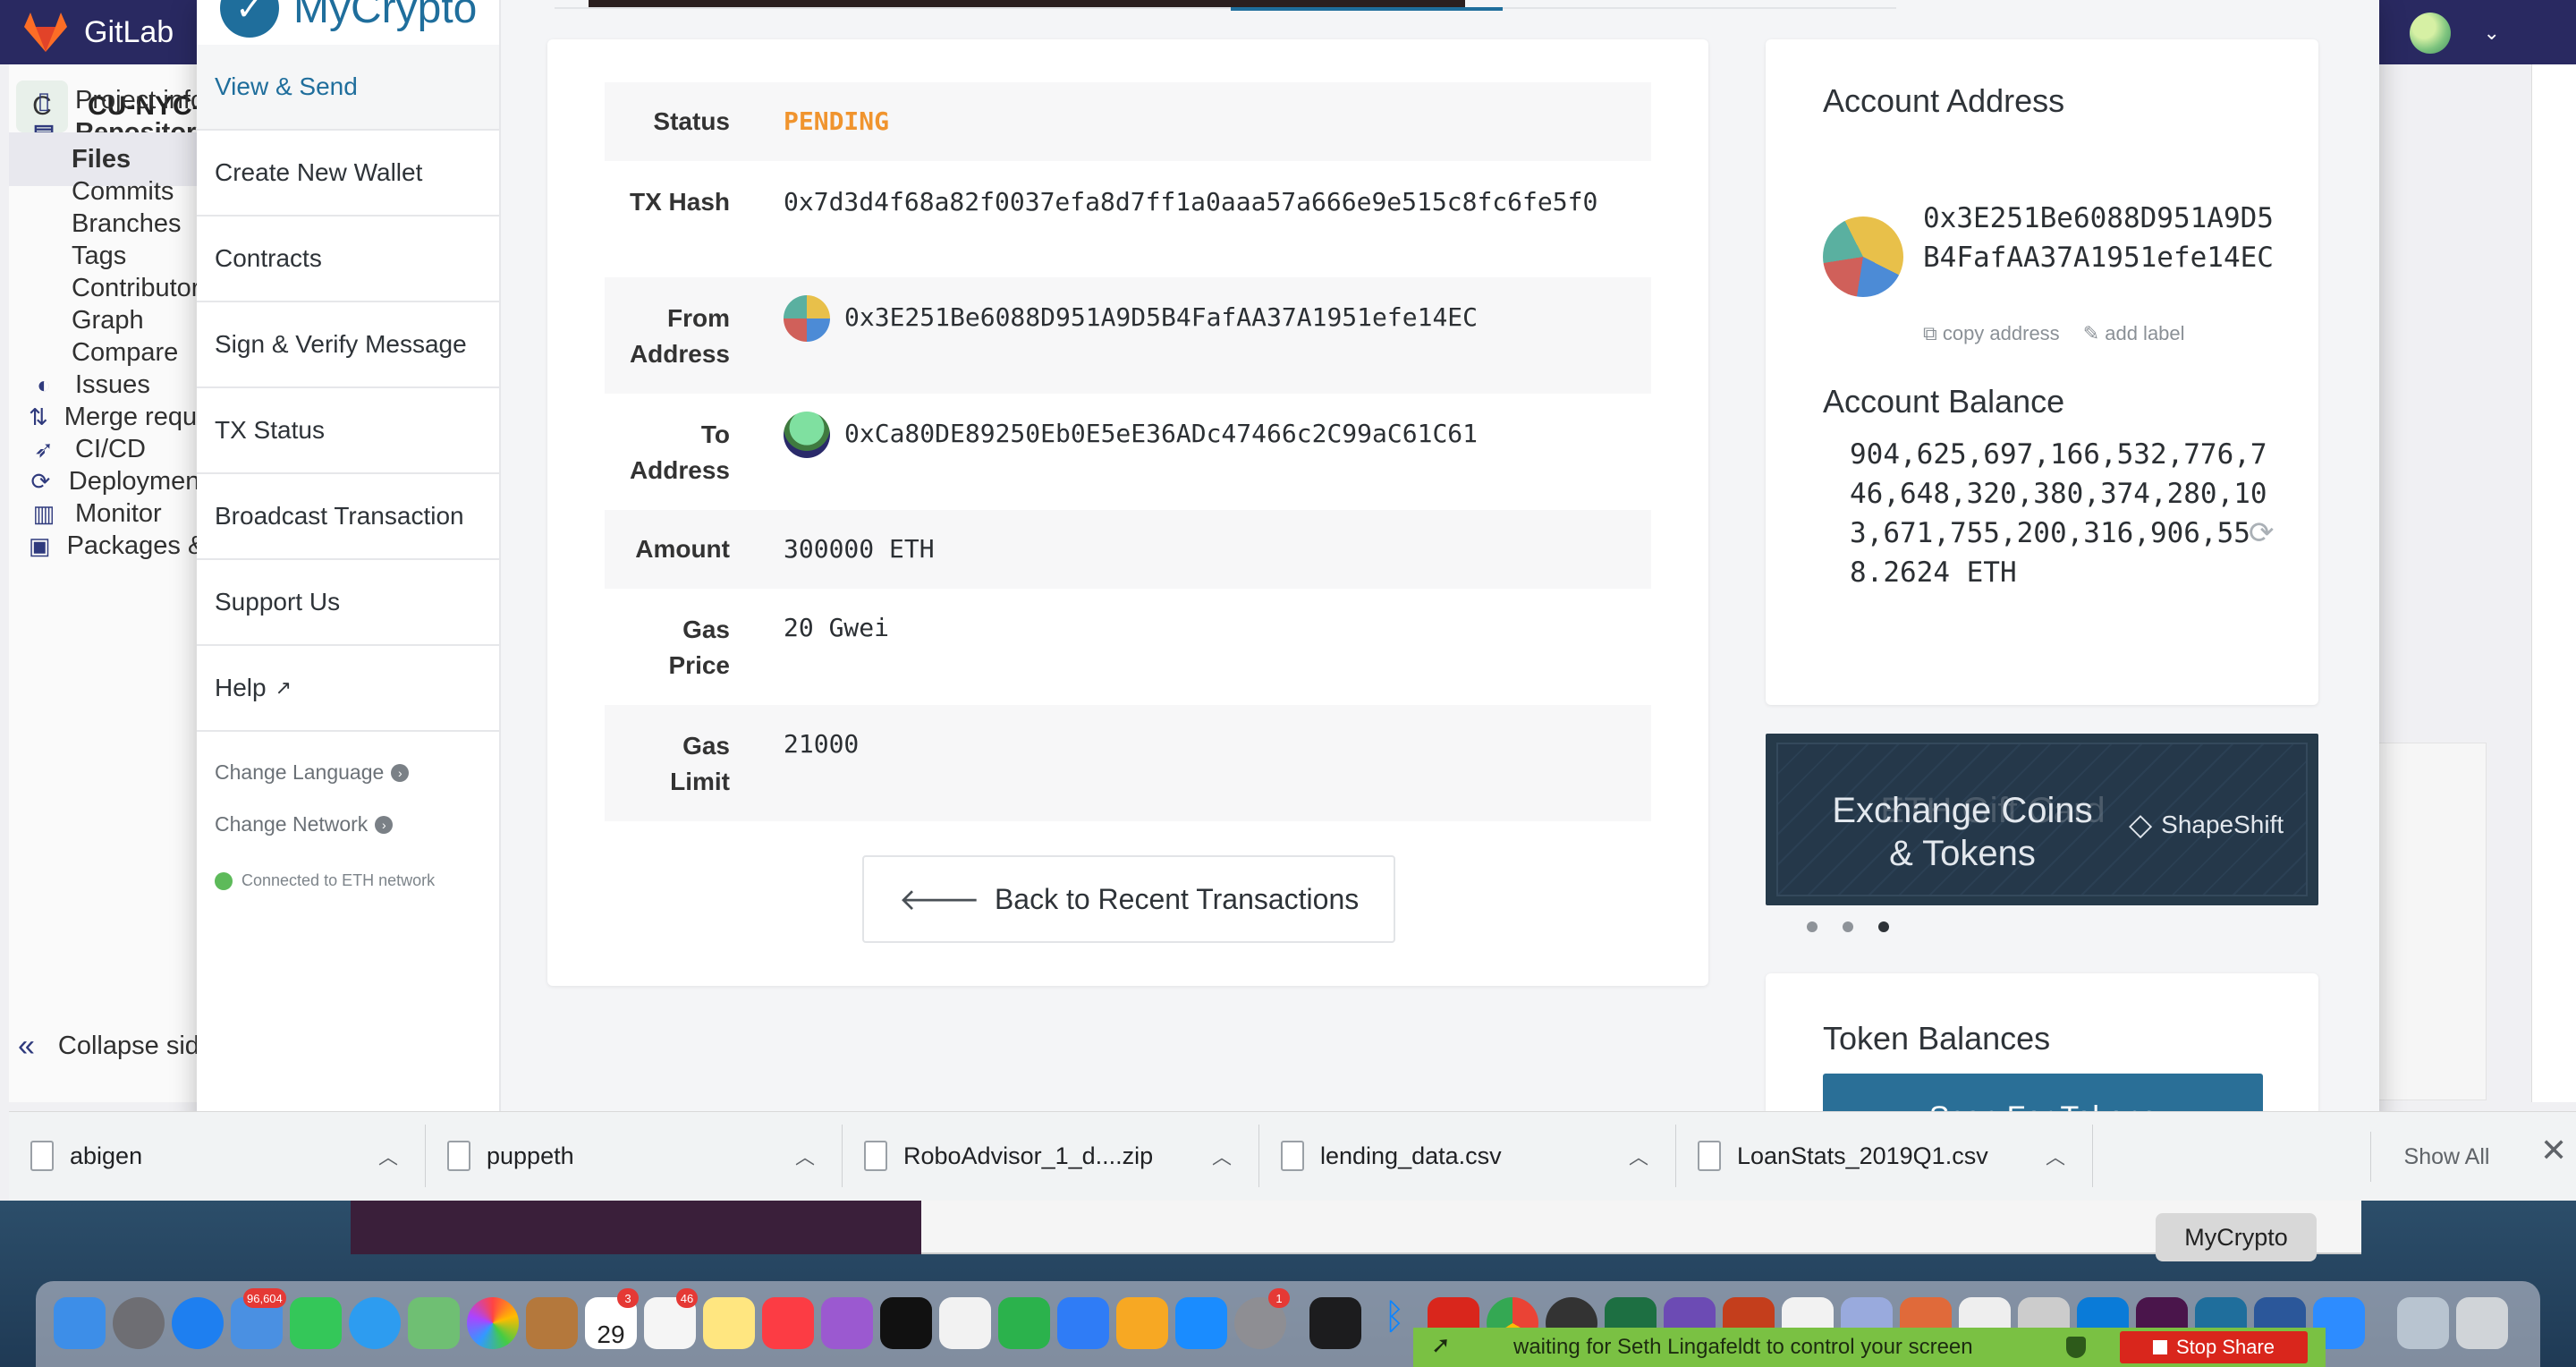 The image size is (2576, 1367). Describe the element at coordinates (493, 1323) in the screenshot. I see `photos-icon` at that location.